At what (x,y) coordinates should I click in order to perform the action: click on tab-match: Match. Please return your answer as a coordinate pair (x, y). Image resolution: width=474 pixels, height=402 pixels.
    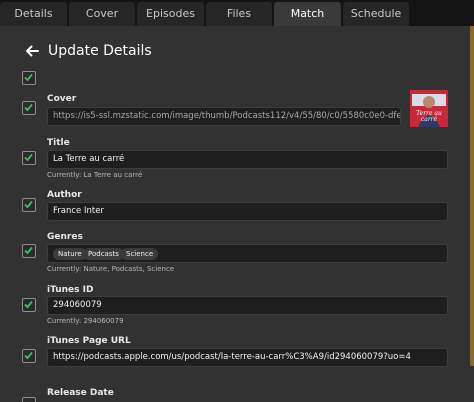
    Looking at the image, I should click on (308, 14).